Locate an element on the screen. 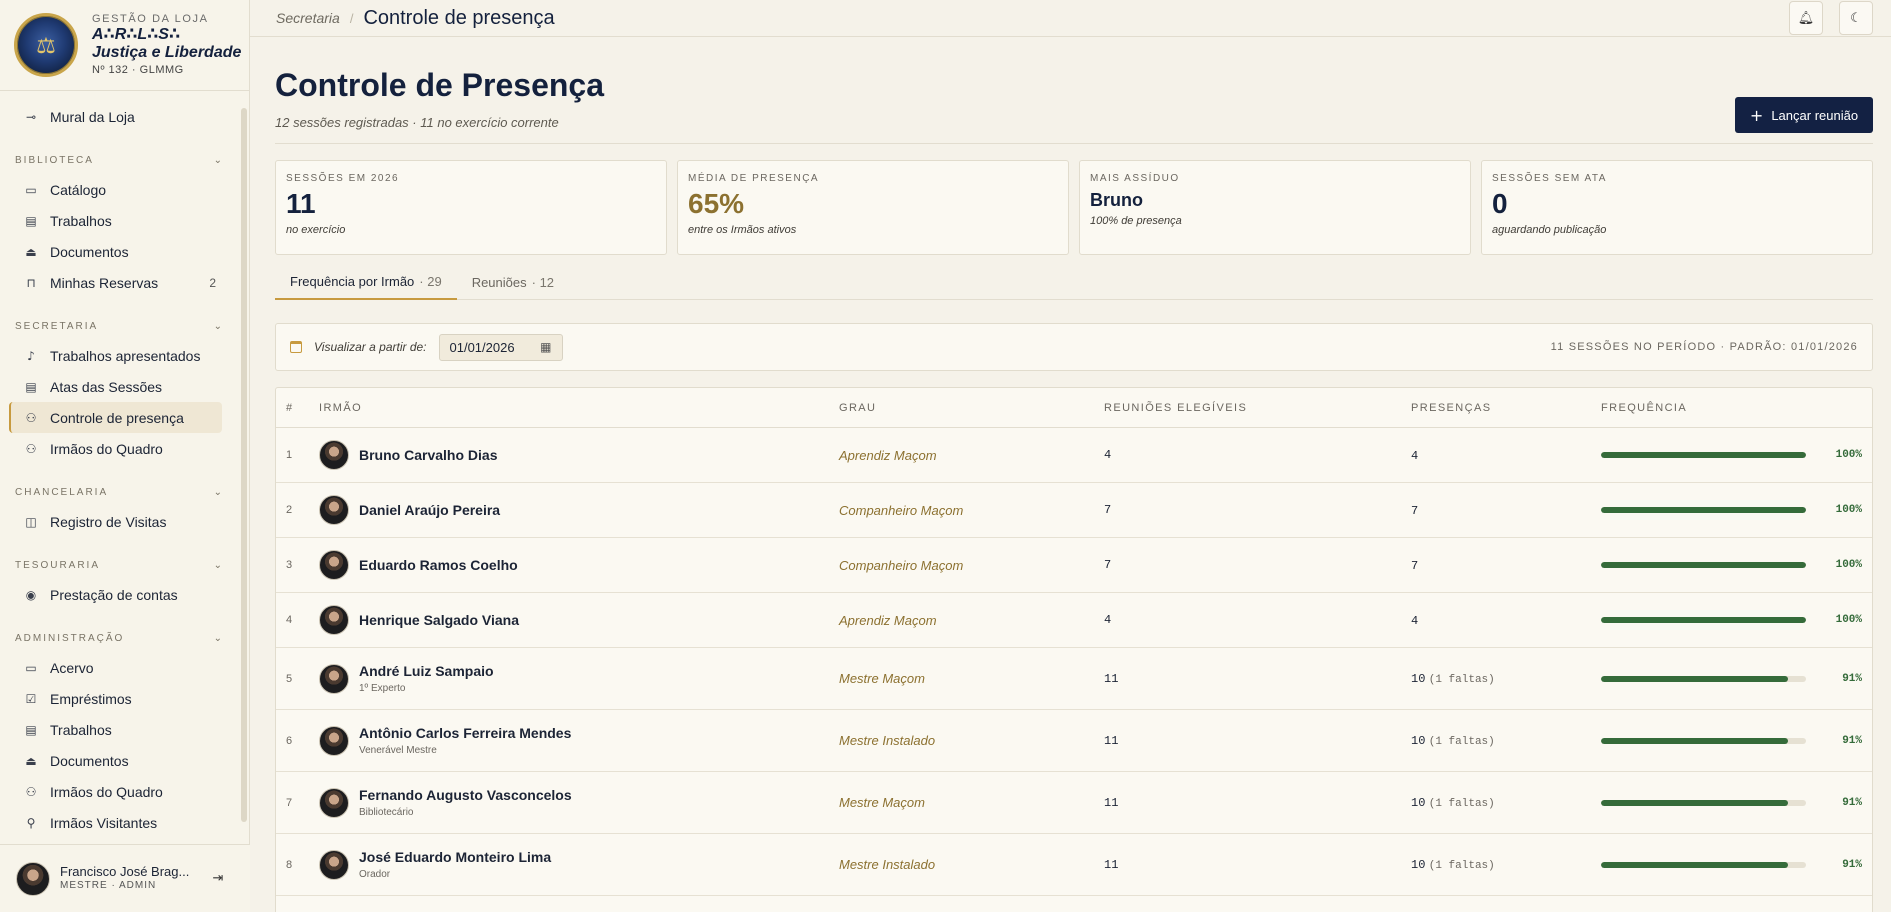 This screenshot has height=912, width=1891. tab-reunioes: Reuniões · 12 is located at coordinates (513, 282).